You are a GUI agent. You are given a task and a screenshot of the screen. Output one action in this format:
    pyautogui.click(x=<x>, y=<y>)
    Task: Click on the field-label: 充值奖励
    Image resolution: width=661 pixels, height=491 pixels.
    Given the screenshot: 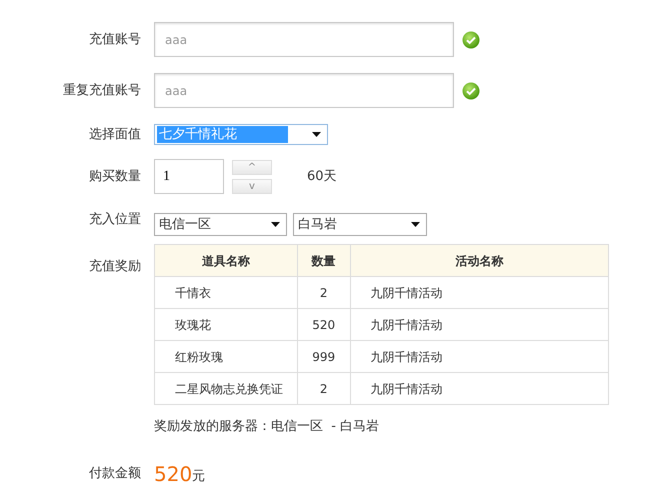 What is the action you would take?
    pyautogui.click(x=114, y=267)
    